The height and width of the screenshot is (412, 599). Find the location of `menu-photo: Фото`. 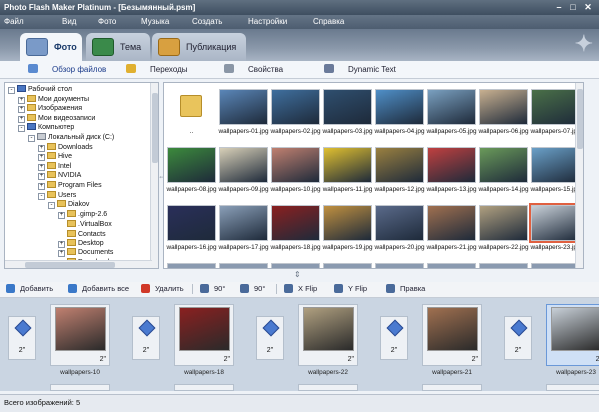

menu-photo: Фото is located at coordinates (107, 21).